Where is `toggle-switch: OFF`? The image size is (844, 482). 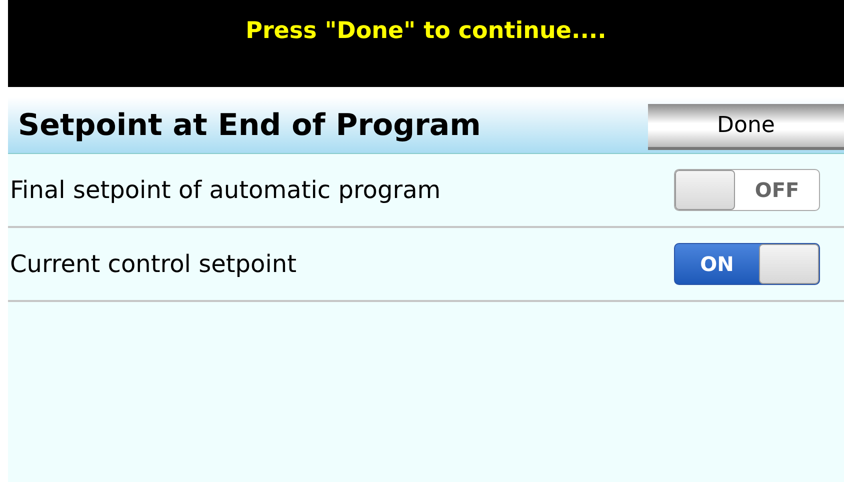
toggle-switch: OFF is located at coordinates (747, 190).